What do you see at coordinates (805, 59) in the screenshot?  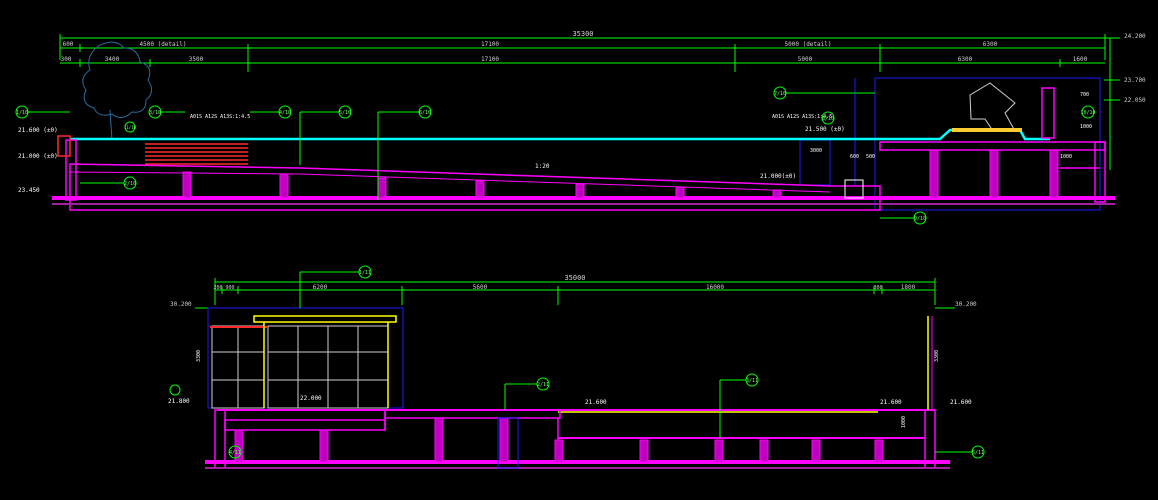 I see `top-dim-r2-3: 5000` at bounding box center [805, 59].